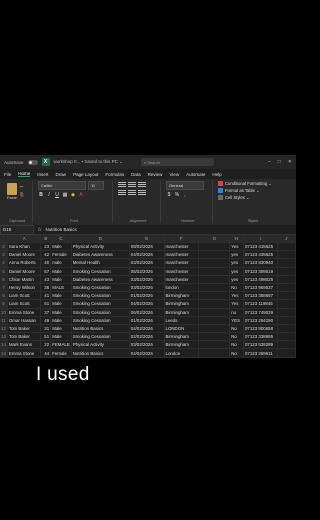  What do you see at coordinates (169, 195) in the screenshot?
I see `currency-icon: $` at bounding box center [169, 195].